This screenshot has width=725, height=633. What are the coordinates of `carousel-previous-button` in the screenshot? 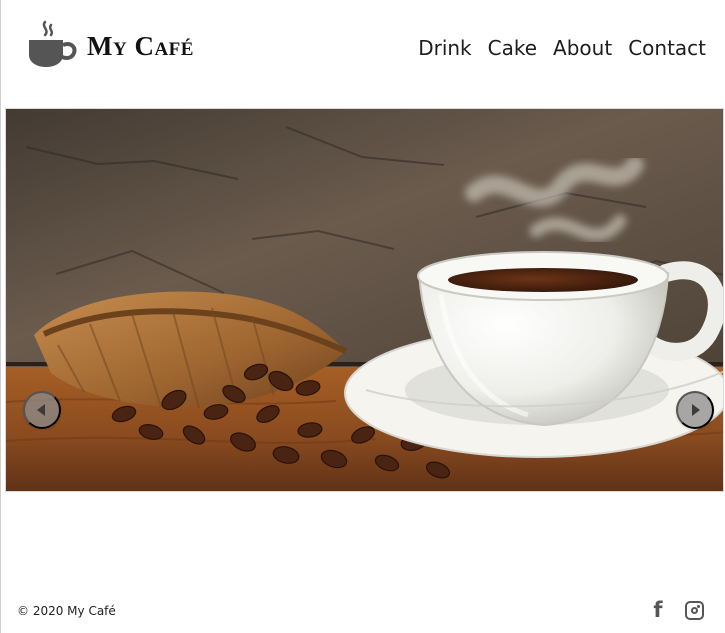 It's located at (42, 410).